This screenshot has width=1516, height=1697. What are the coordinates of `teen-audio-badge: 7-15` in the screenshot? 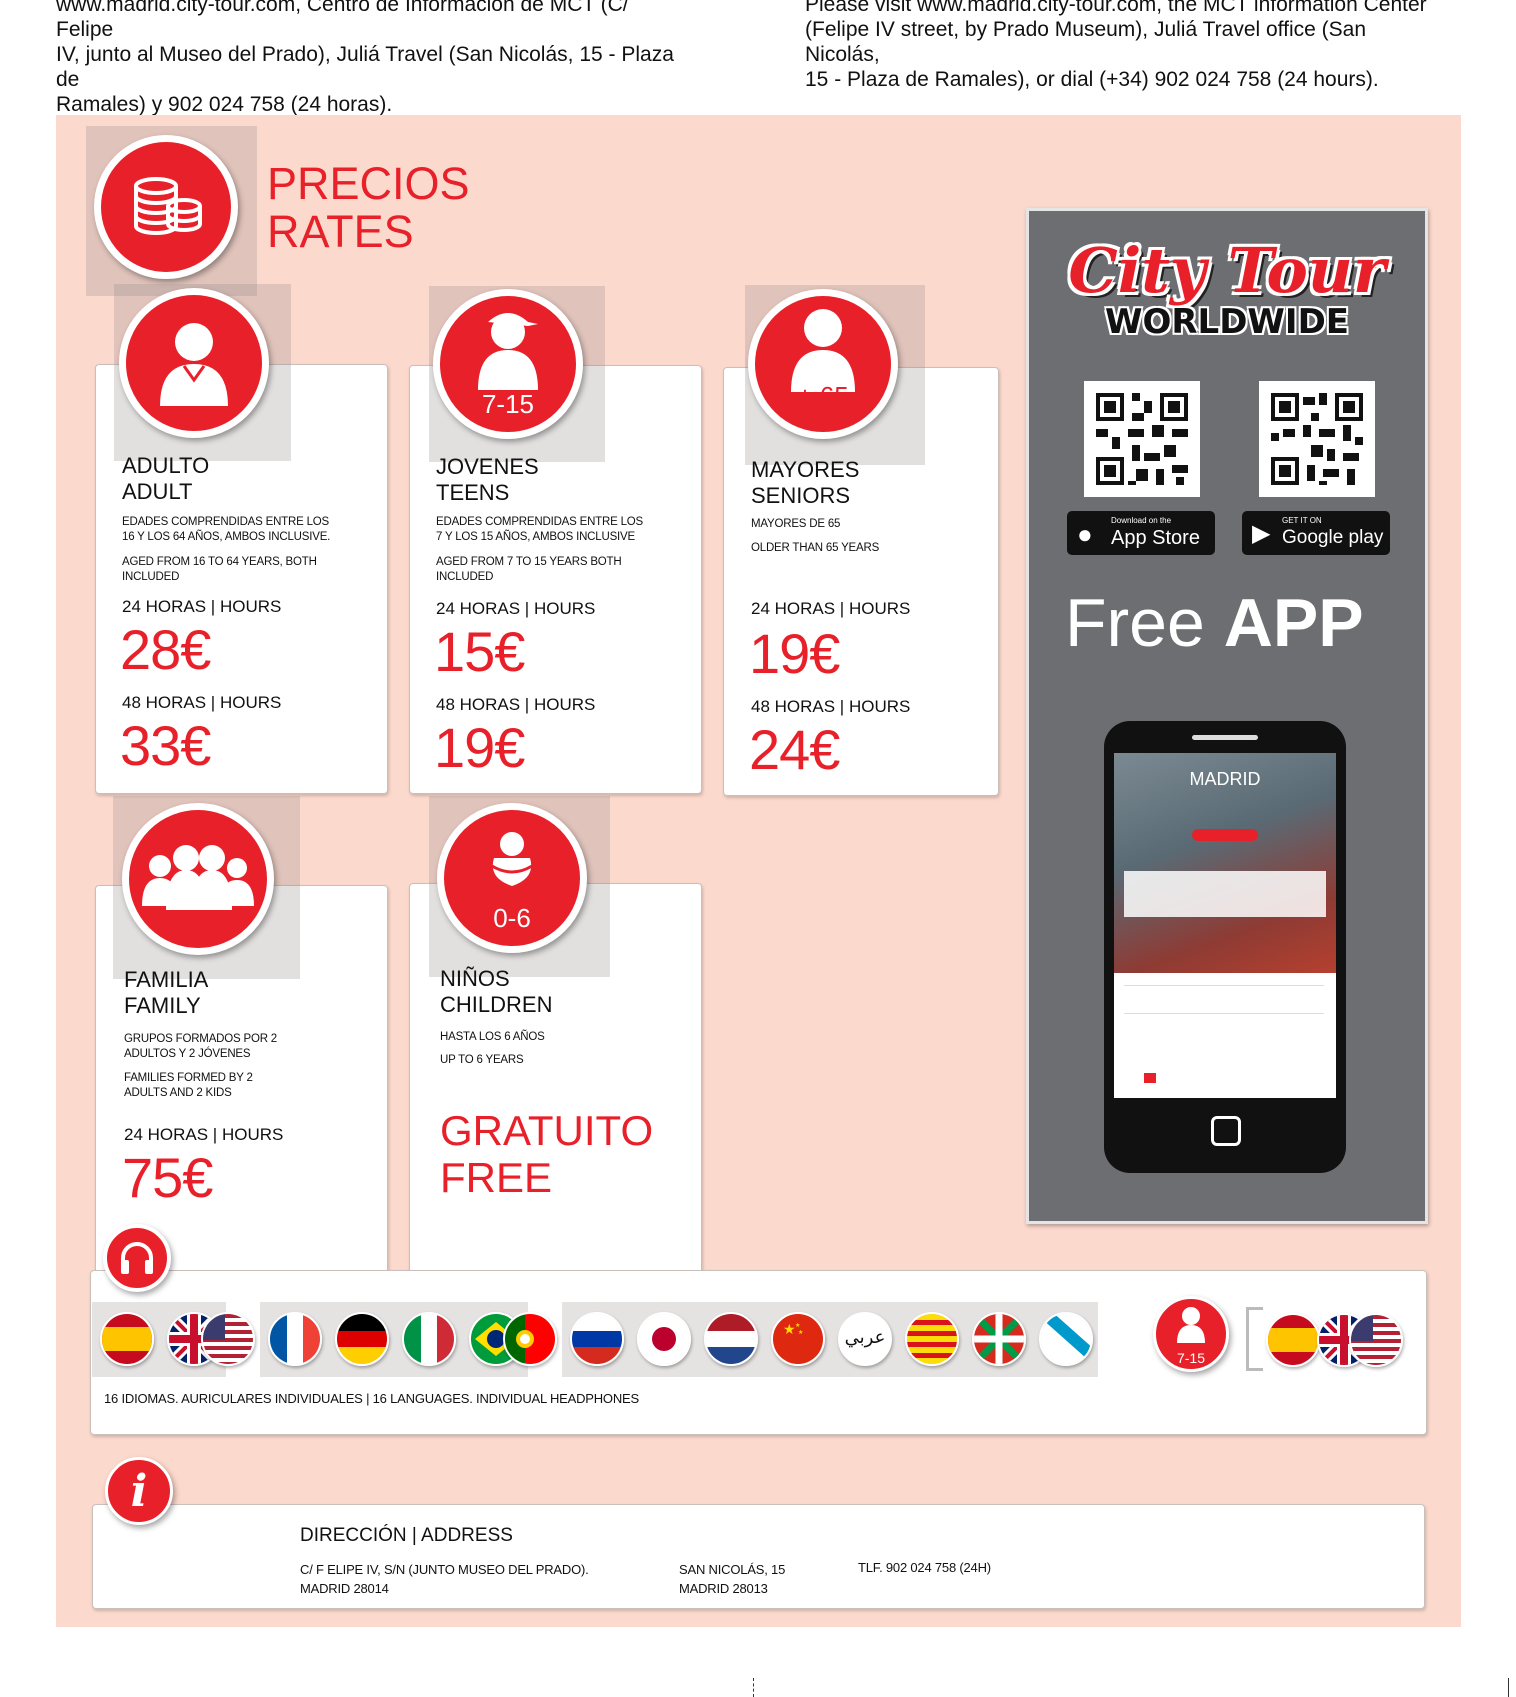 It's located at (1191, 1358).